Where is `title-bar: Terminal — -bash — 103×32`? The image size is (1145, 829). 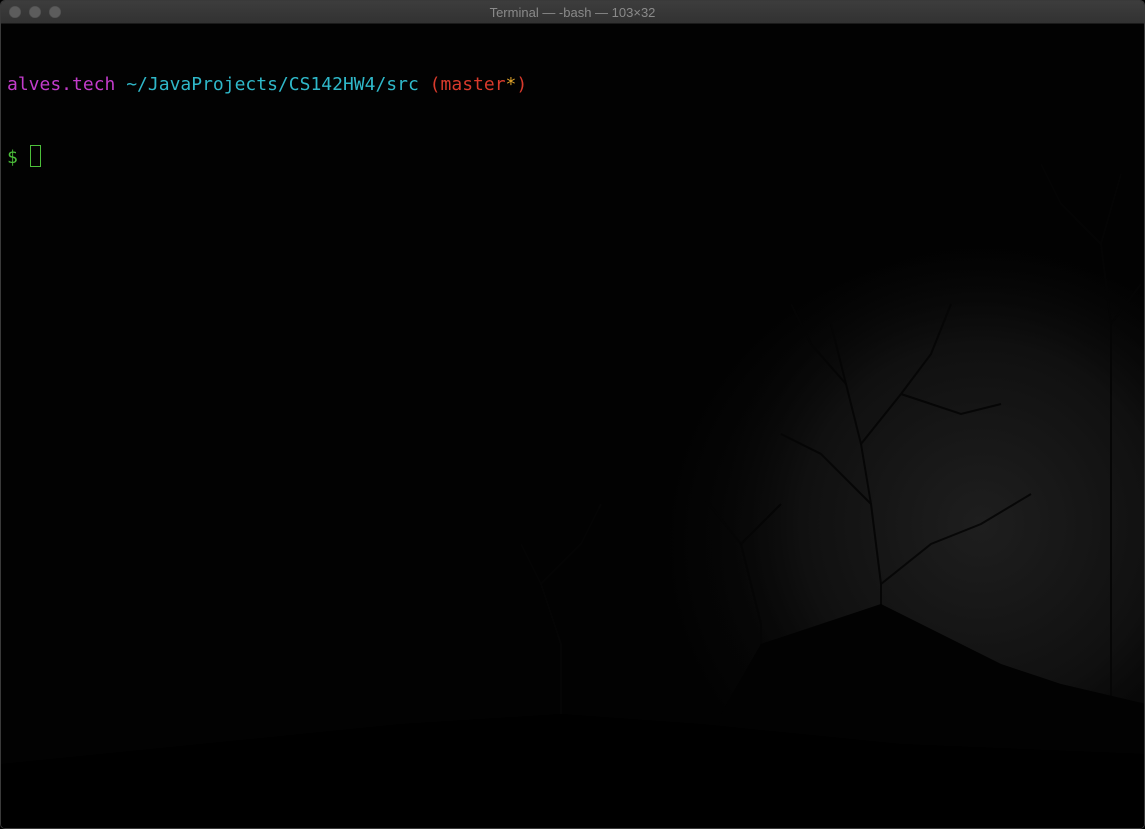 title-bar: Terminal — -bash — 103×32 is located at coordinates (572, 12).